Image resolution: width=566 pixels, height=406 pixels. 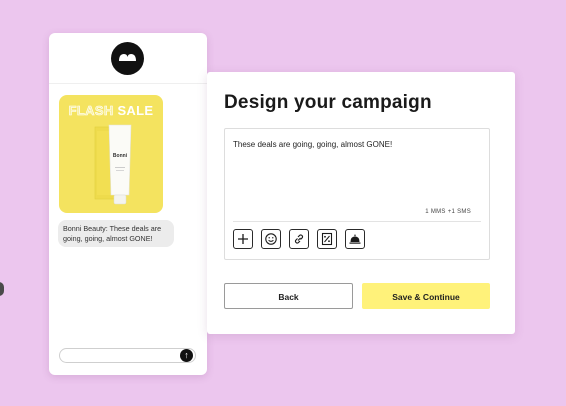 What do you see at coordinates (2, 289) in the screenshot?
I see `edge-handle` at bounding box center [2, 289].